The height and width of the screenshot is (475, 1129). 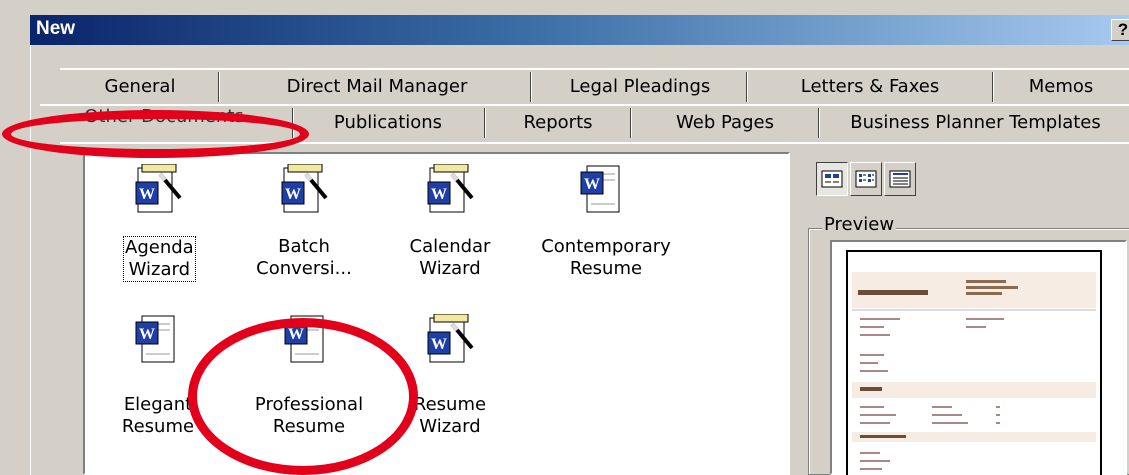 I want to click on template-label-line1: Resume, so click(x=450, y=404).